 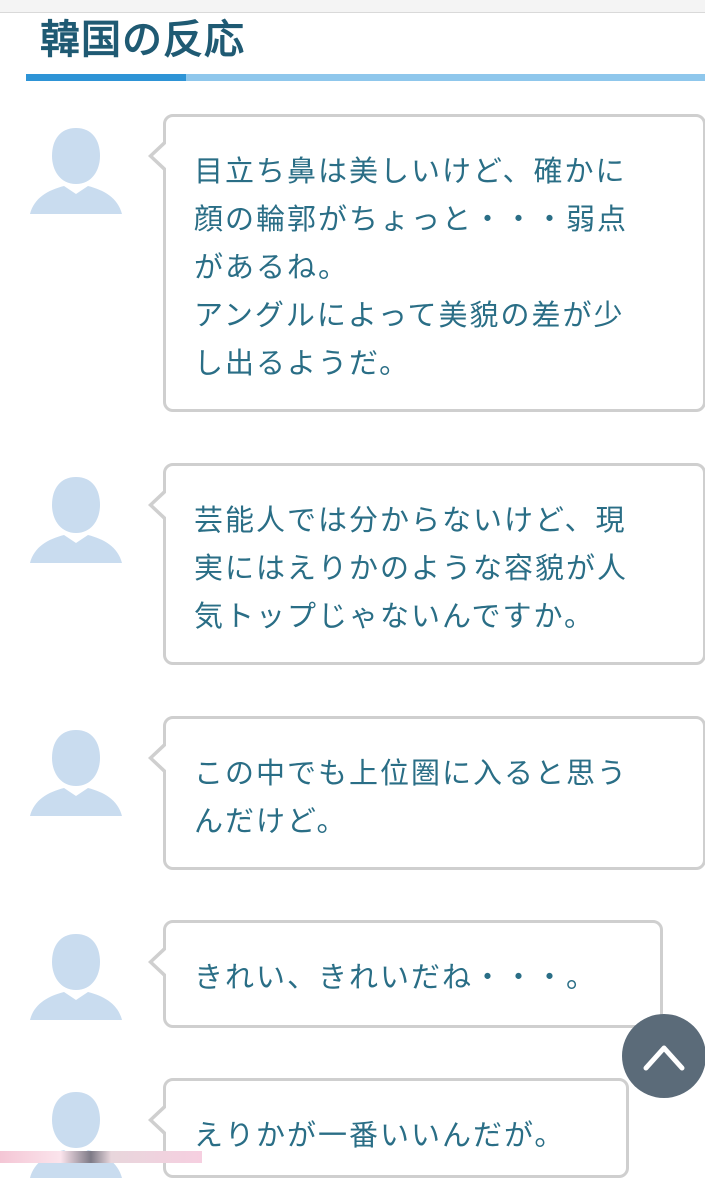 I want to click on comment-bubble: この中でも上位圏に入ると思う んだけど。, so click(x=426, y=793).